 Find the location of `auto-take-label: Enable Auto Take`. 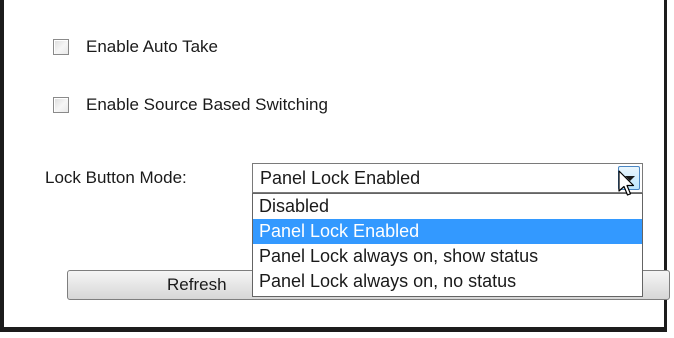

auto-take-label: Enable Auto Take is located at coordinates (152, 46).